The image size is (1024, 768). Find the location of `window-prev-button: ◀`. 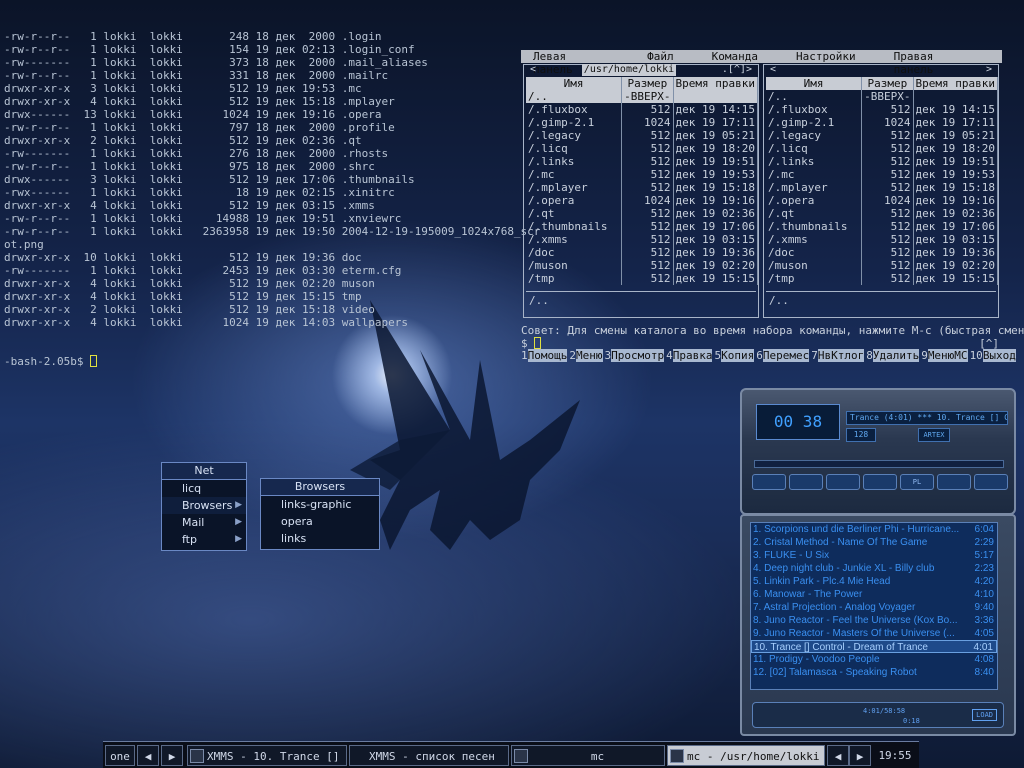

window-prev-button: ◀ is located at coordinates (838, 755).